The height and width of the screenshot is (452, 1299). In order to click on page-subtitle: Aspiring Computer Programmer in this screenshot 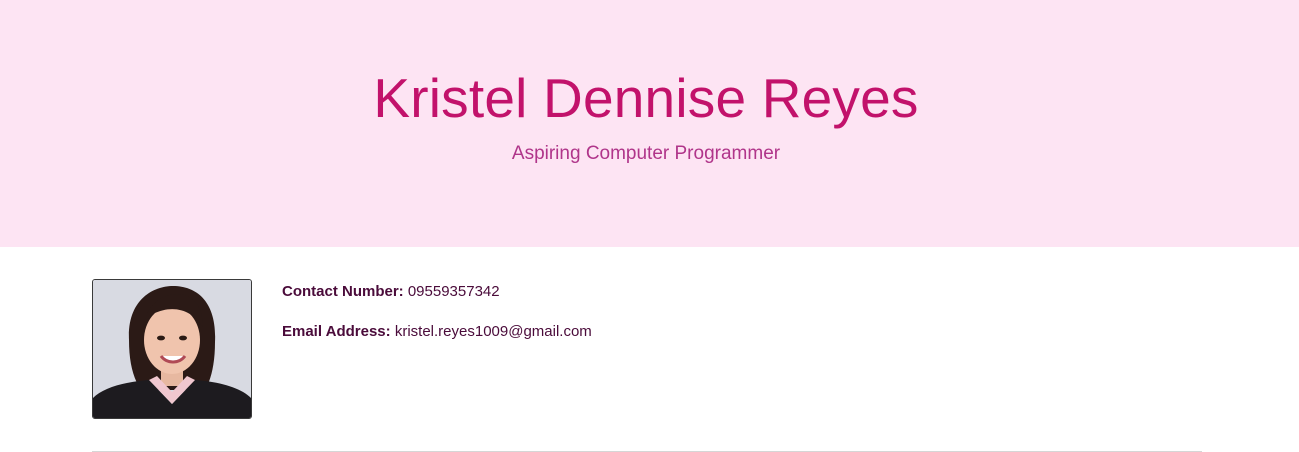, I will do `click(646, 153)`.